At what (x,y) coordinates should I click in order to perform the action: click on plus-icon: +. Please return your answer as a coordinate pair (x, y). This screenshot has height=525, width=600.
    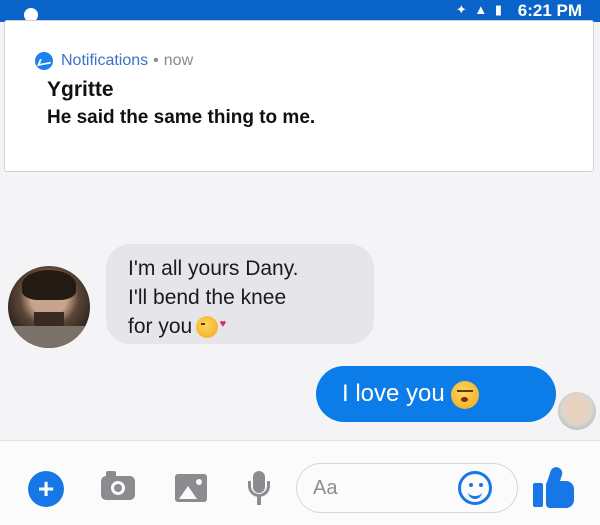
    Looking at the image, I should click on (46, 488).